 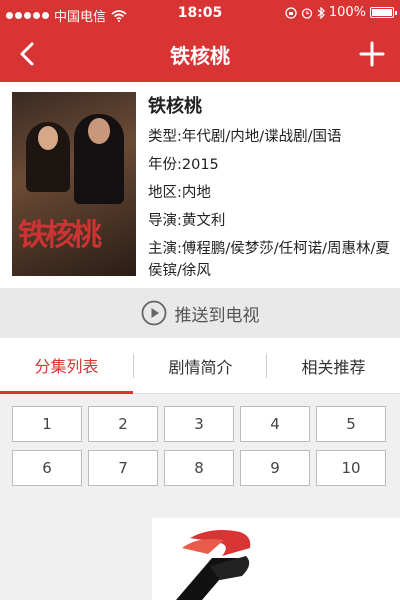 I want to click on status-right: 100%, so click(x=341, y=12).